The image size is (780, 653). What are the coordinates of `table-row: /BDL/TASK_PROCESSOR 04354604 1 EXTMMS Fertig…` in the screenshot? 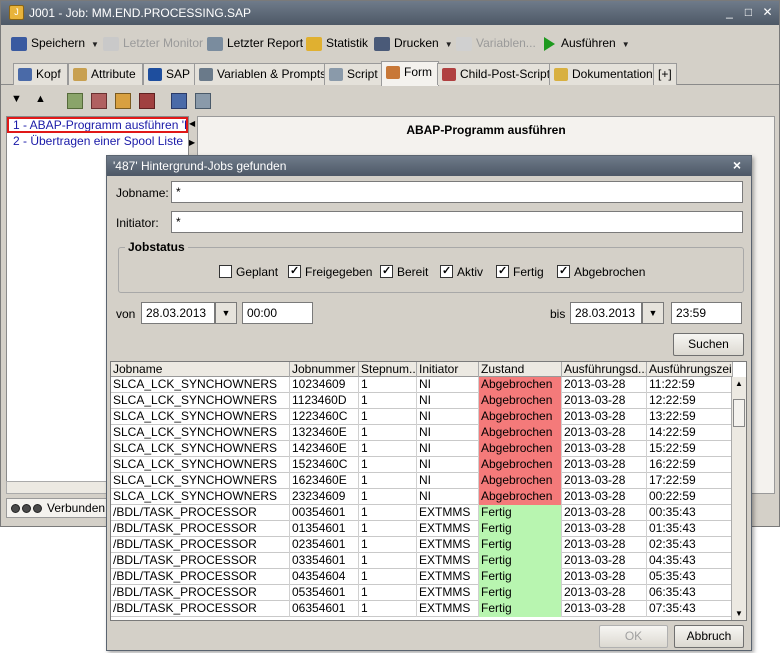 It's located at (422, 577).